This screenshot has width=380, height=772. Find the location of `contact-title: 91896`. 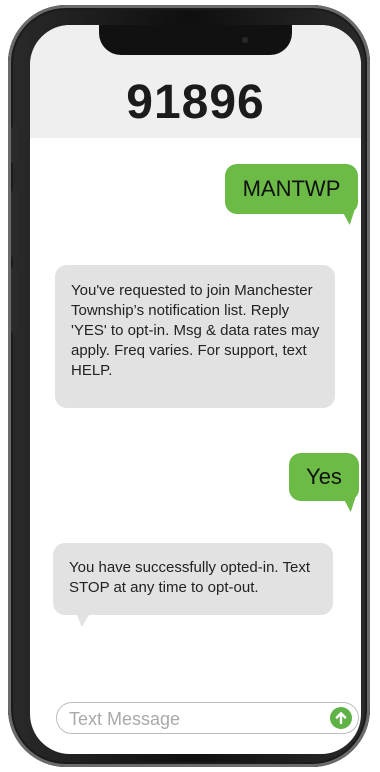

contact-title: 91896 is located at coordinates (195, 102).